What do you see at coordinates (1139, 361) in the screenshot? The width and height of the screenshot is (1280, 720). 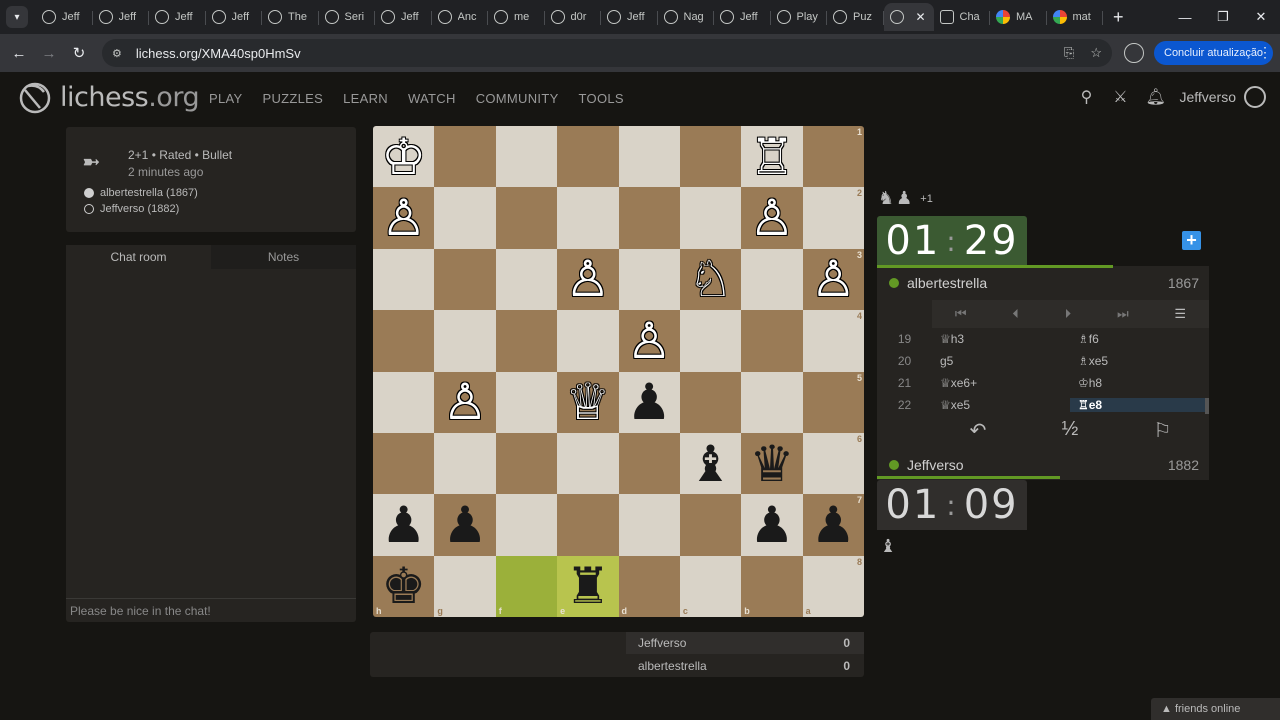 I see `move-black: ♗xe5` at bounding box center [1139, 361].